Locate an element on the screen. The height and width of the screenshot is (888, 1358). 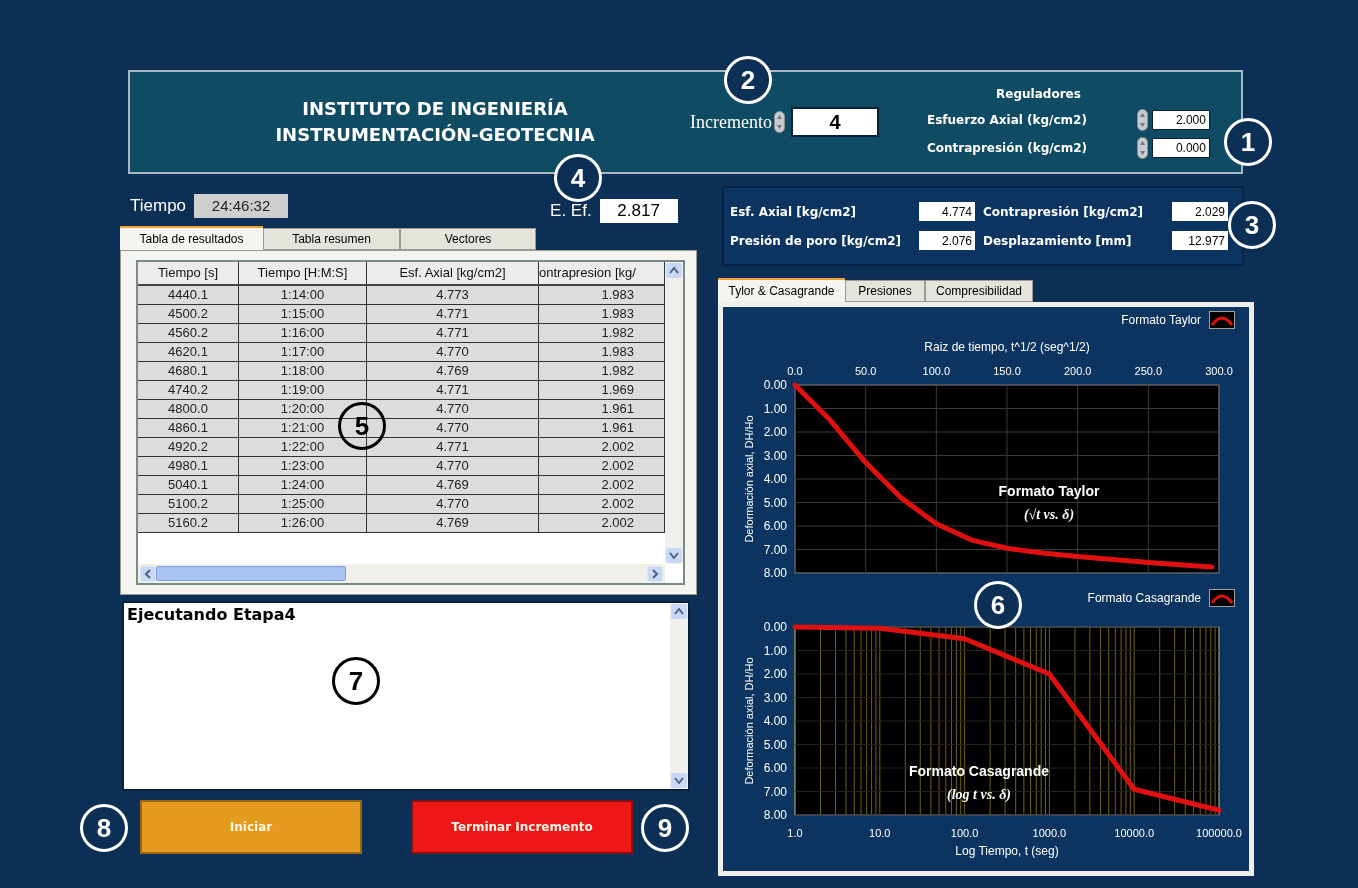
column-header: Tiempo [s] is located at coordinates (188, 273).